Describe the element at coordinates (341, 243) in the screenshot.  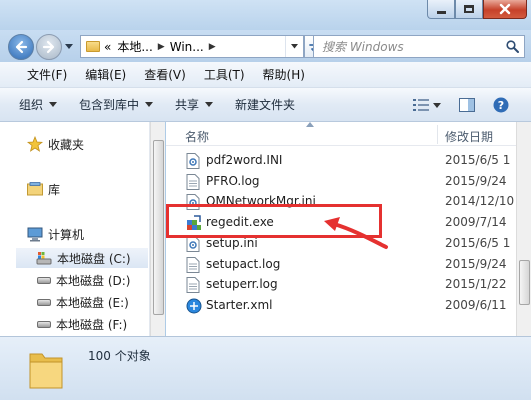
I see `file-row: setup.ini 2015/6/5 1` at that location.